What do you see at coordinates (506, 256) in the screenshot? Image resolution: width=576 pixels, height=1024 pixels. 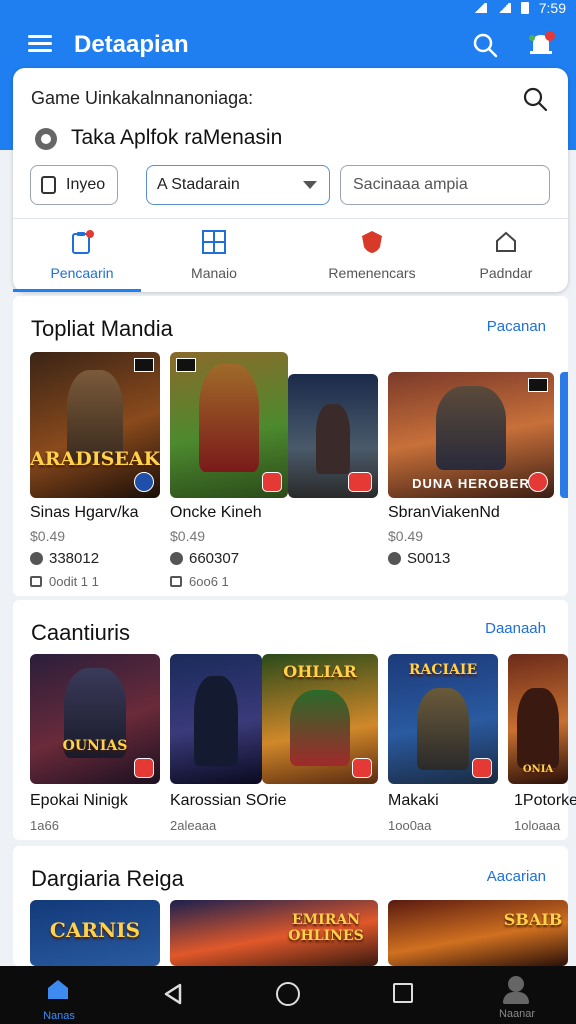 I see `tab-padndar: Padndar` at bounding box center [506, 256].